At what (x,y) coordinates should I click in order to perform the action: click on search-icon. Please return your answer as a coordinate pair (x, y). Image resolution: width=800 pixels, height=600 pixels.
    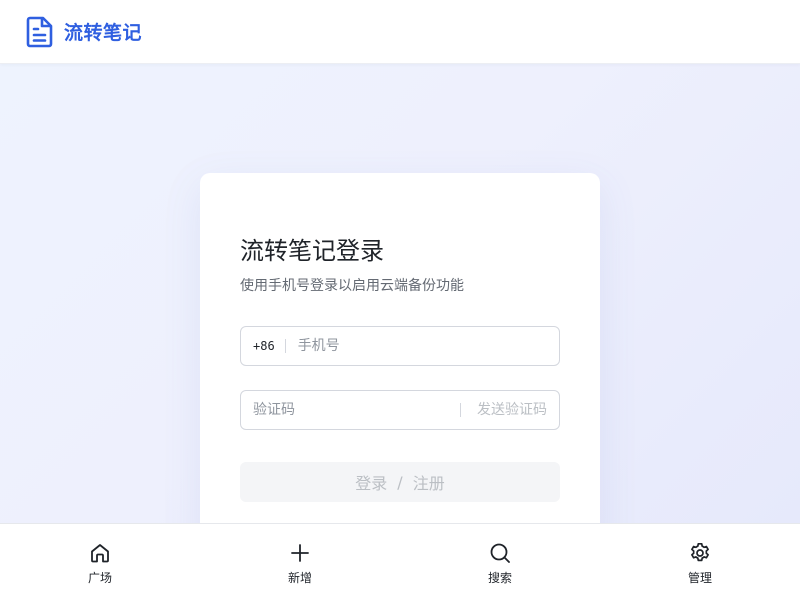
    Looking at the image, I should click on (500, 553).